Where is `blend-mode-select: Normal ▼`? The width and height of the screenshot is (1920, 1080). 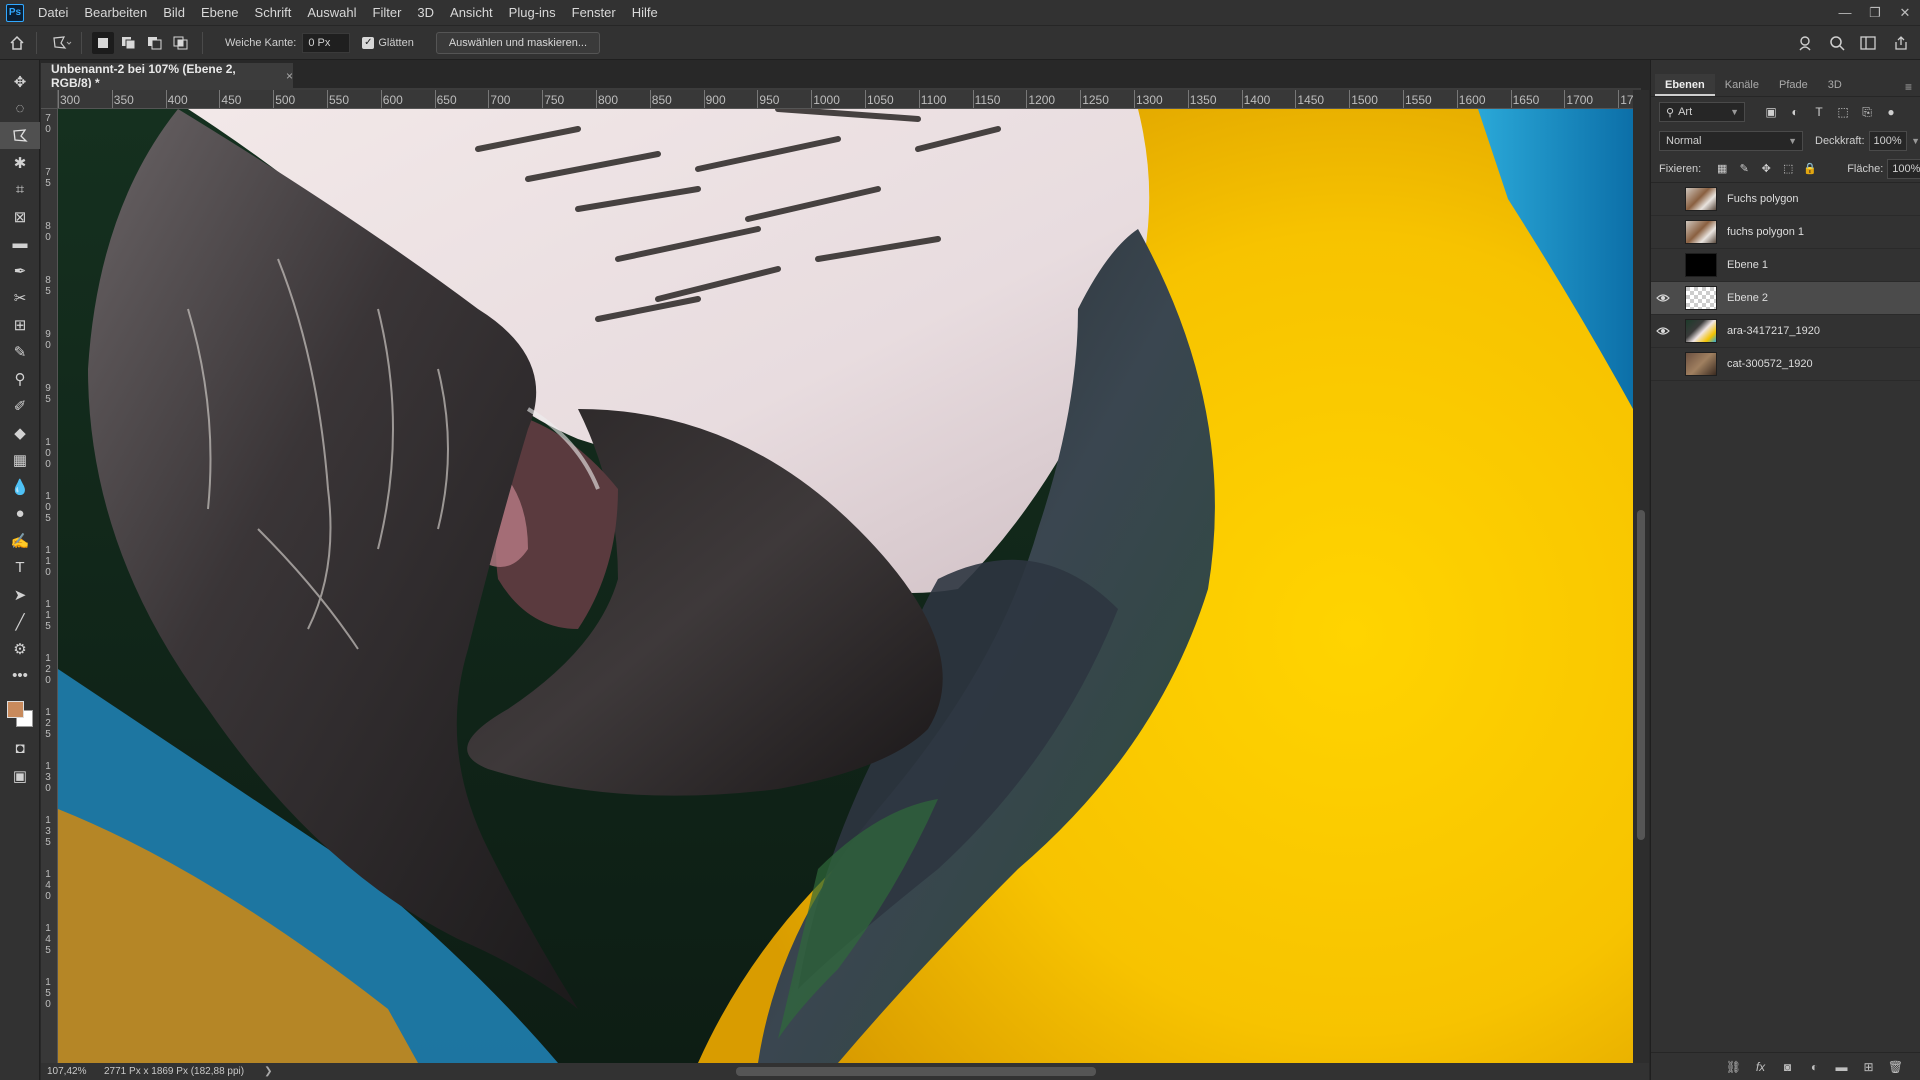 blend-mode-select: Normal ▼ is located at coordinates (1731, 141).